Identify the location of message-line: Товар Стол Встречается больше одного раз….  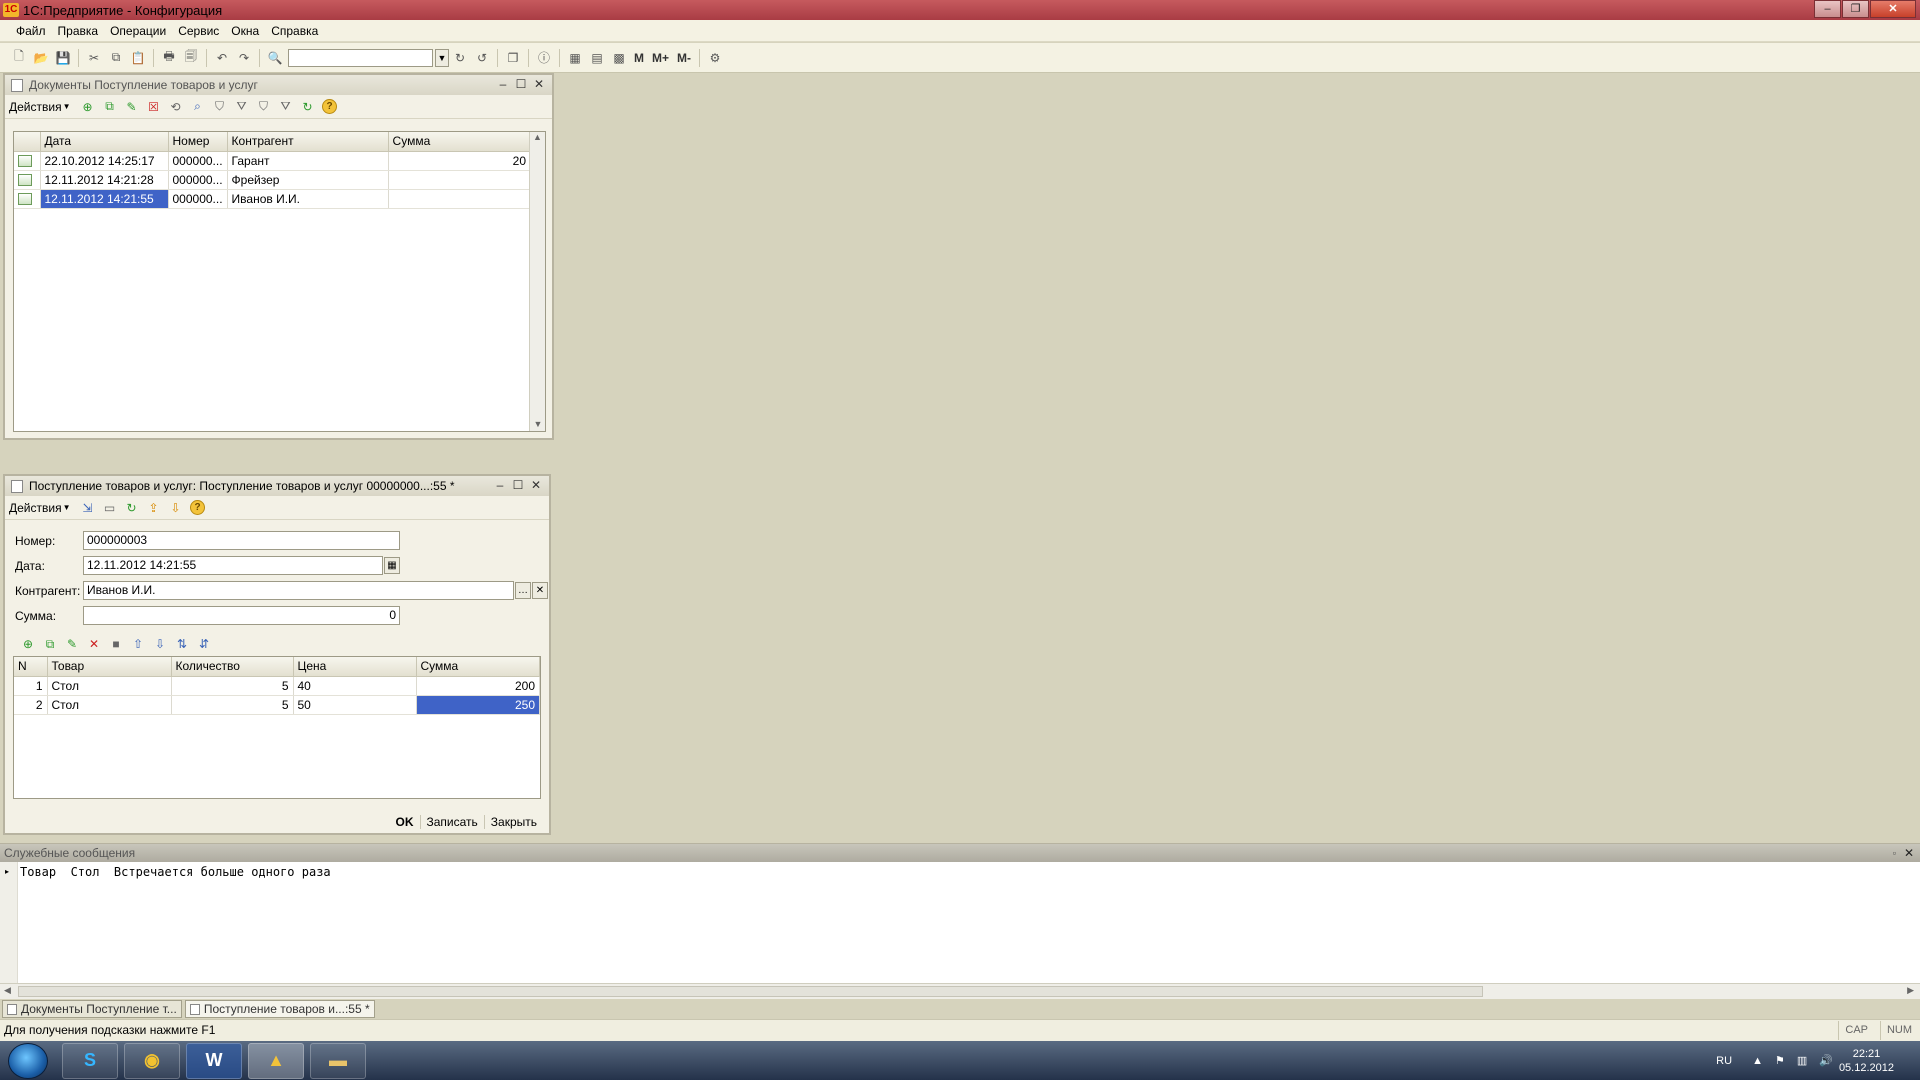
(175, 922).